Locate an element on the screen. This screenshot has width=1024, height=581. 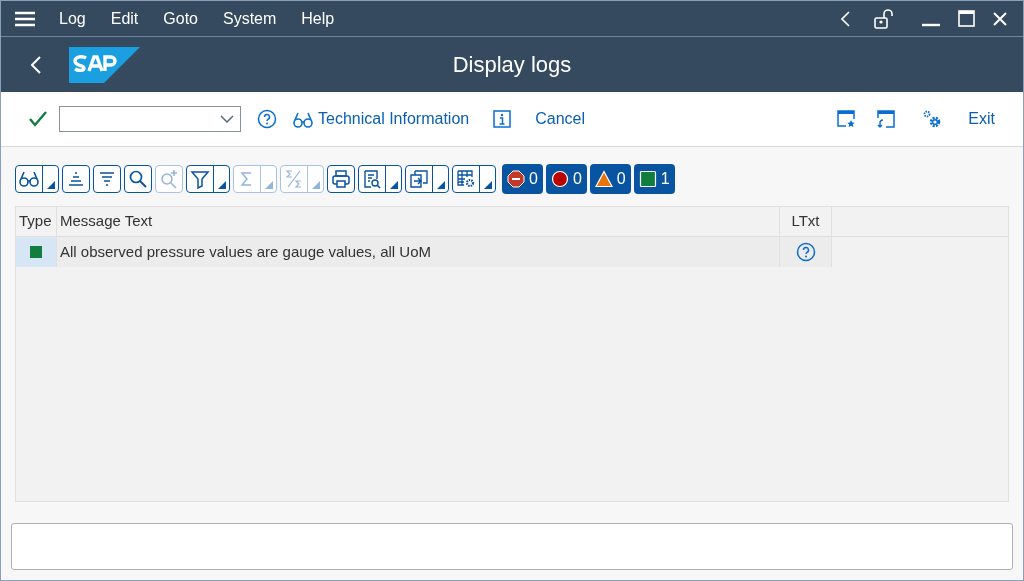
info-icon is located at coordinates (502, 119).